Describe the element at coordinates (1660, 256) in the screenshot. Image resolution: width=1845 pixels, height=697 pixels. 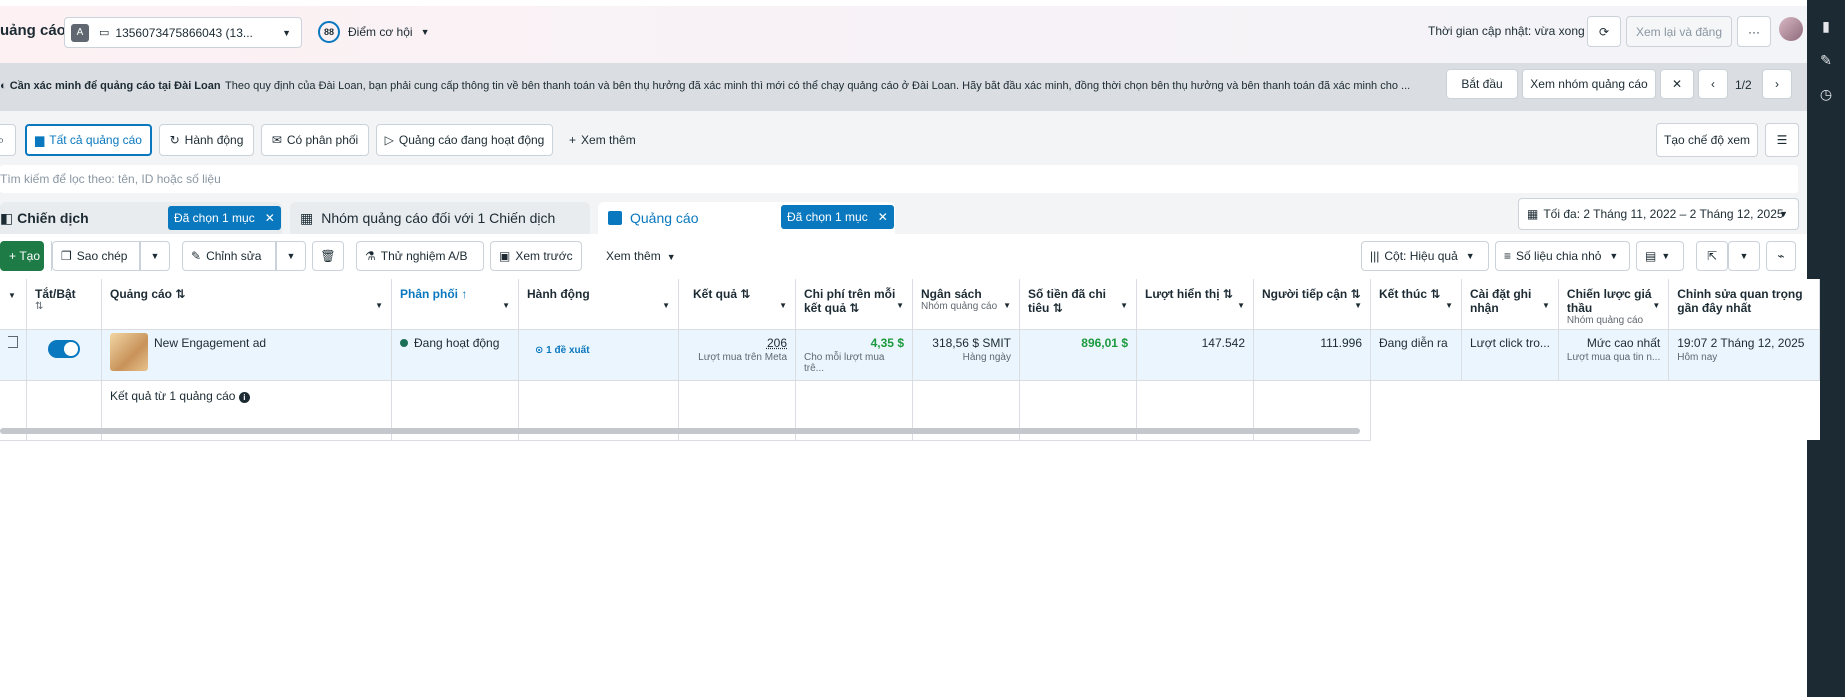
I see `reports-button: ▤ ▼` at that location.